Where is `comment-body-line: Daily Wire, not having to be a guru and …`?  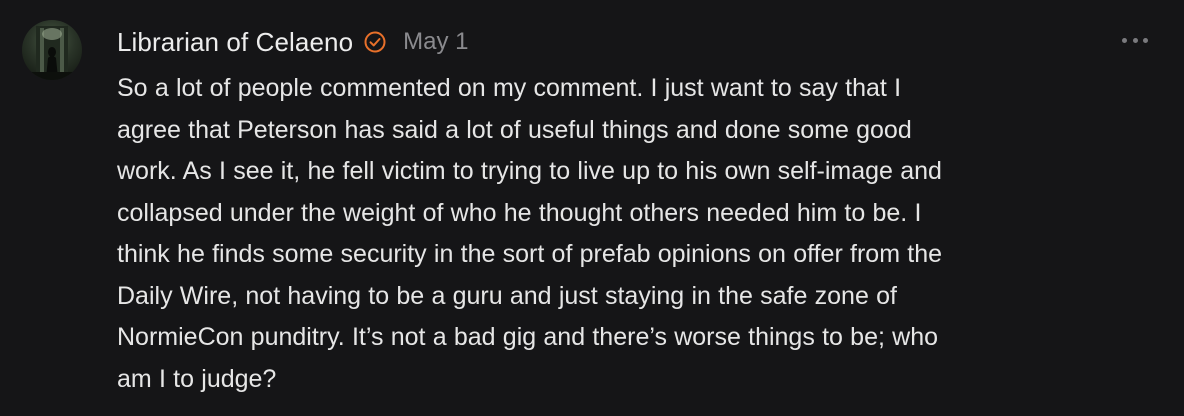
comment-body-line: Daily Wire, not having to be a guru and … is located at coordinates (507, 295).